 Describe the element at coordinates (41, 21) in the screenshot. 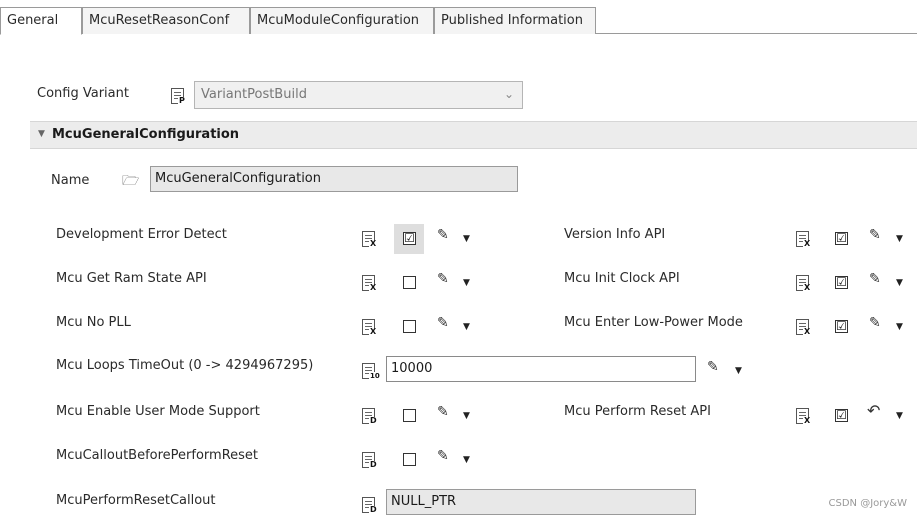

I see `tab-general: General` at that location.